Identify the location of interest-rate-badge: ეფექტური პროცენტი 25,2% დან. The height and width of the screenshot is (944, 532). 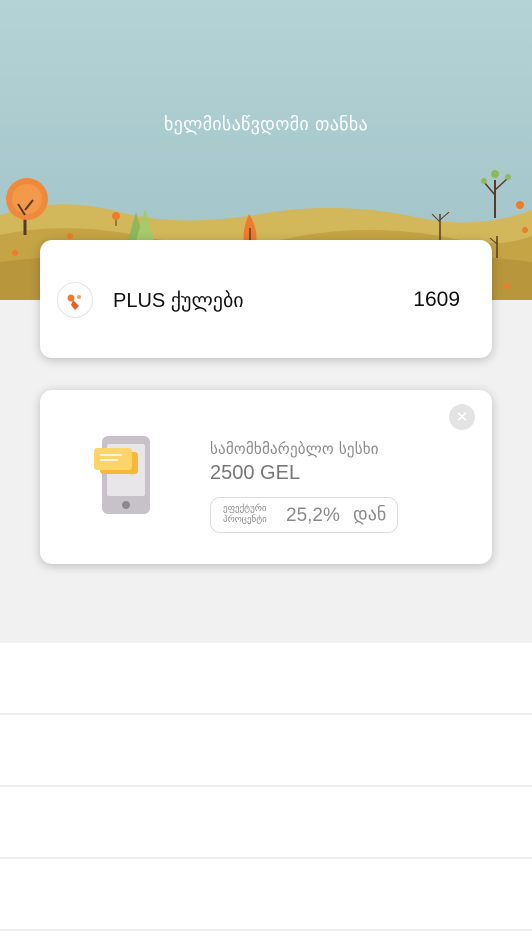
(304, 515).